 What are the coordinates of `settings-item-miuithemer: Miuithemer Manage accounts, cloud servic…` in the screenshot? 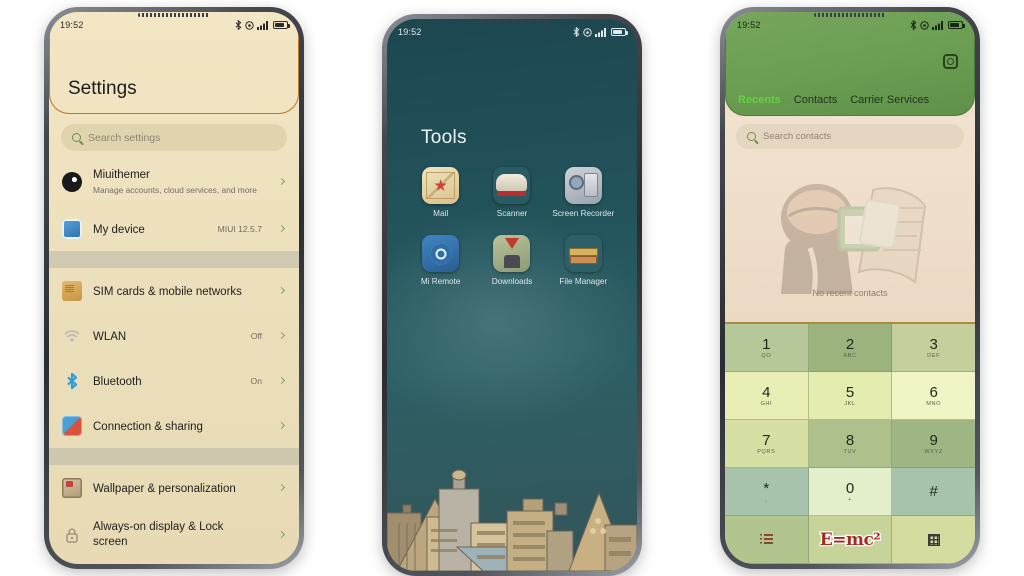 It's located at (174, 181).